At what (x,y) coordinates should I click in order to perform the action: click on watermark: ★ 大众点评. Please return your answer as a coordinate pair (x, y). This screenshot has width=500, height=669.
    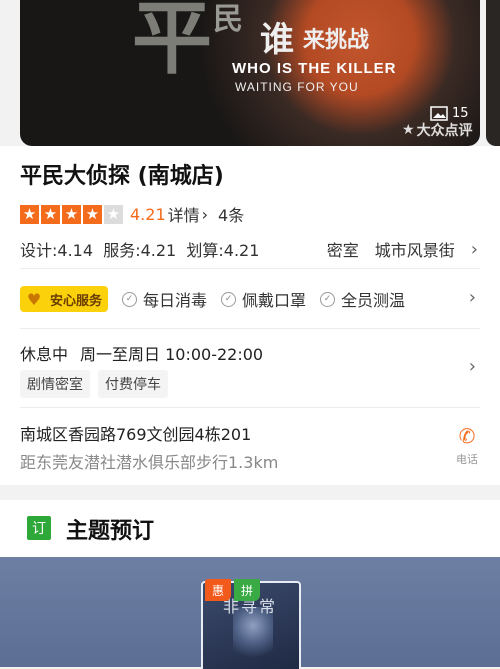
    Looking at the image, I should click on (437, 130).